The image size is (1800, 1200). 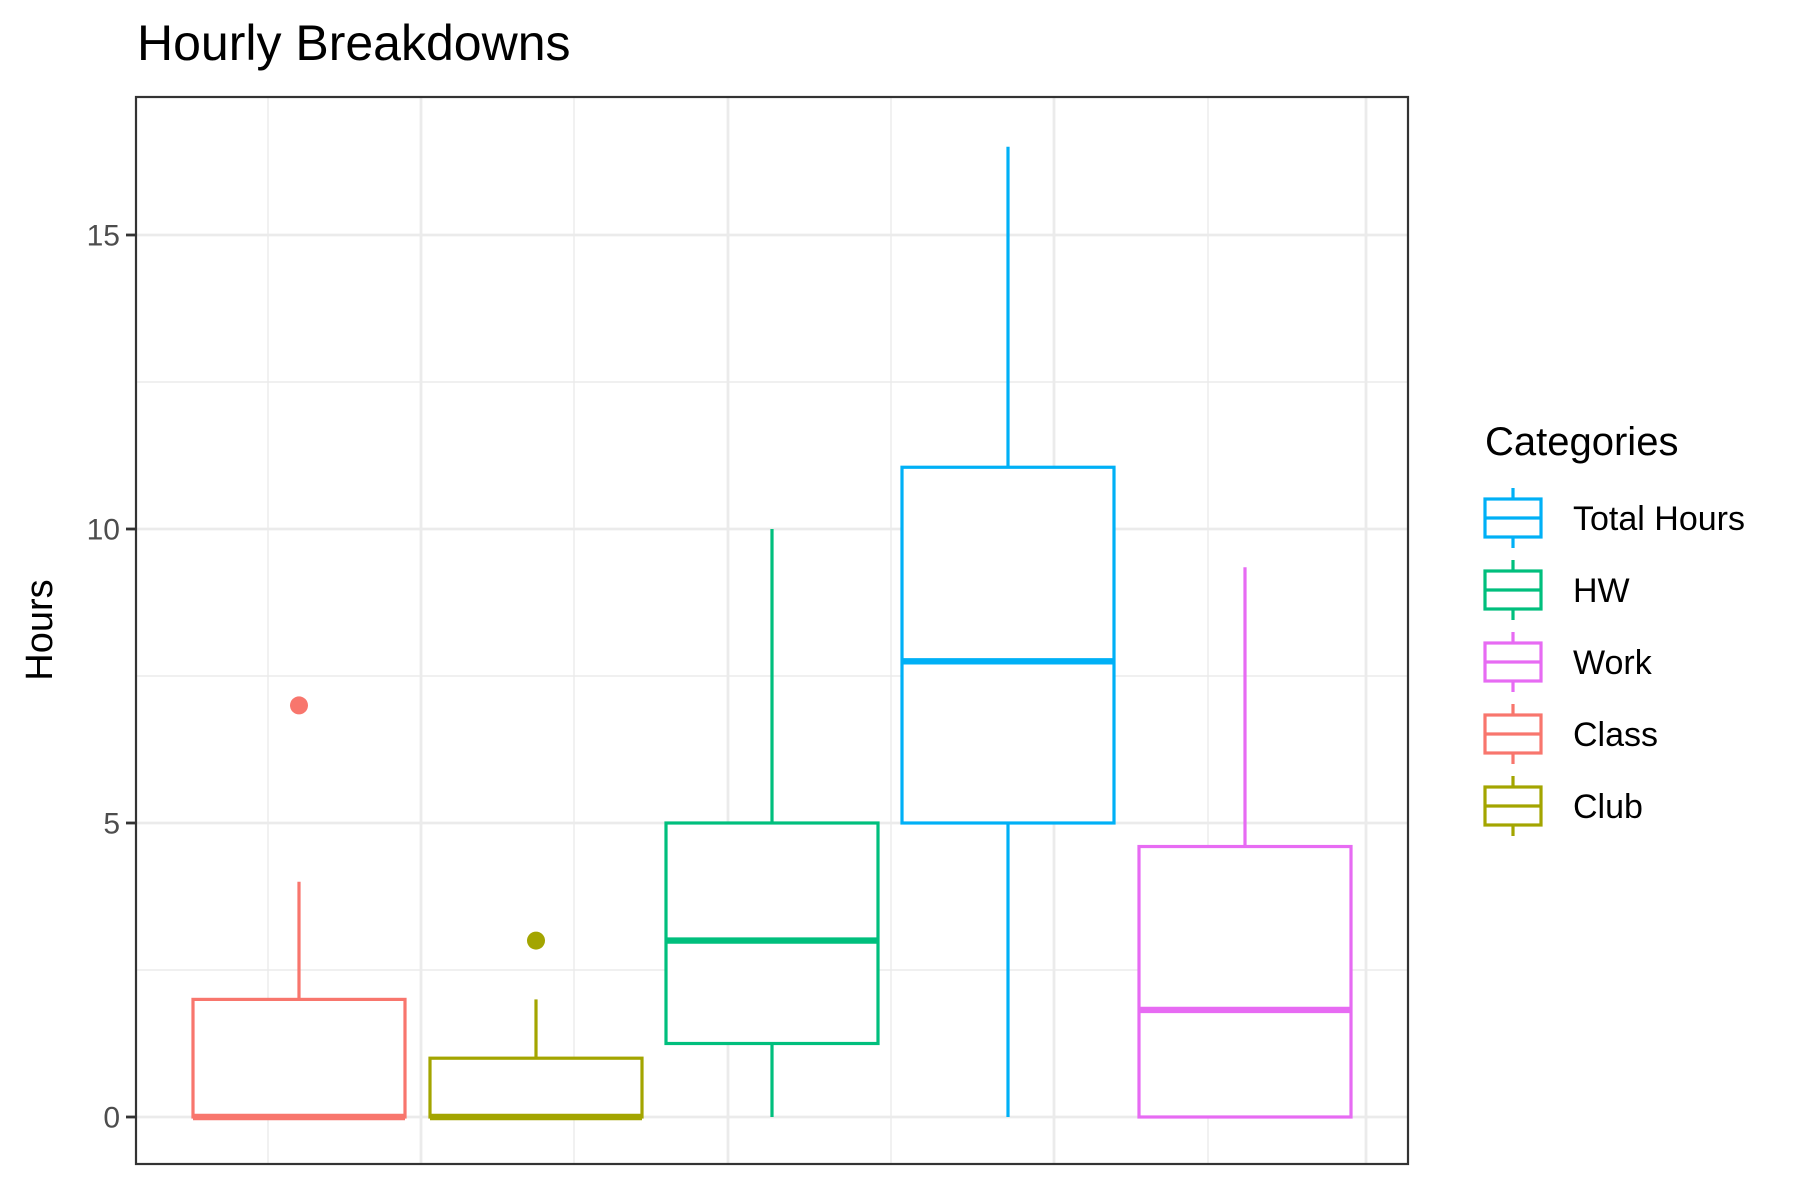 What do you see at coordinates (103, 530) in the screenshot?
I see `y-tick-label: 10` at bounding box center [103, 530].